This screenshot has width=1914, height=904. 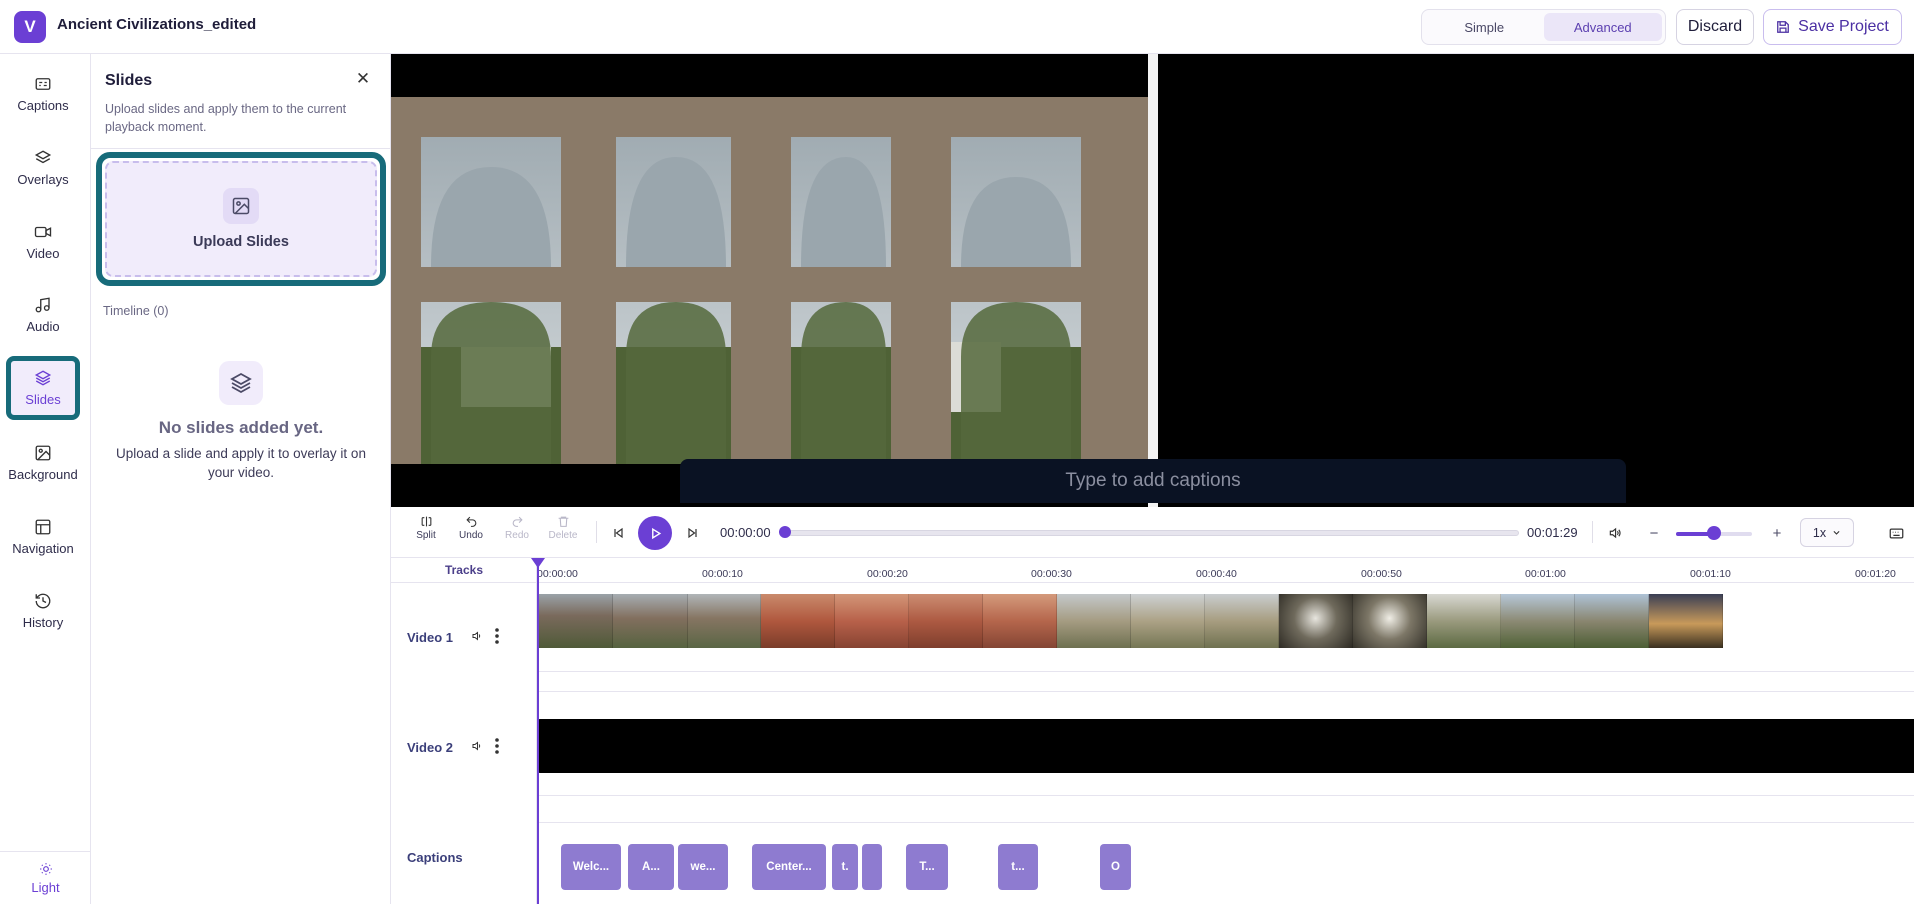 What do you see at coordinates (887, 574) in the screenshot?
I see `ruler-tick-label: 00:00:20` at bounding box center [887, 574].